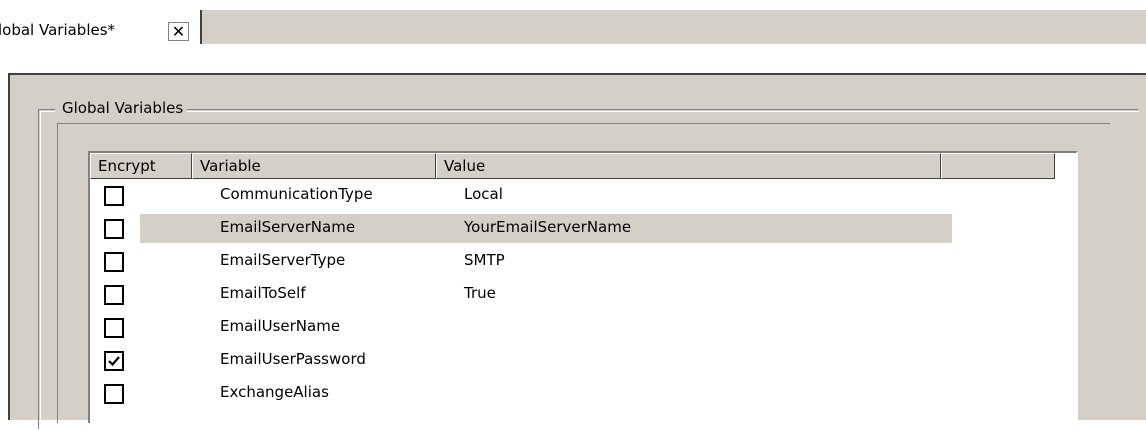 The height and width of the screenshot is (430, 1146). What do you see at coordinates (263, 293) in the screenshot?
I see `variable-name-cell: EmailToSelf` at bounding box center [263, 293].